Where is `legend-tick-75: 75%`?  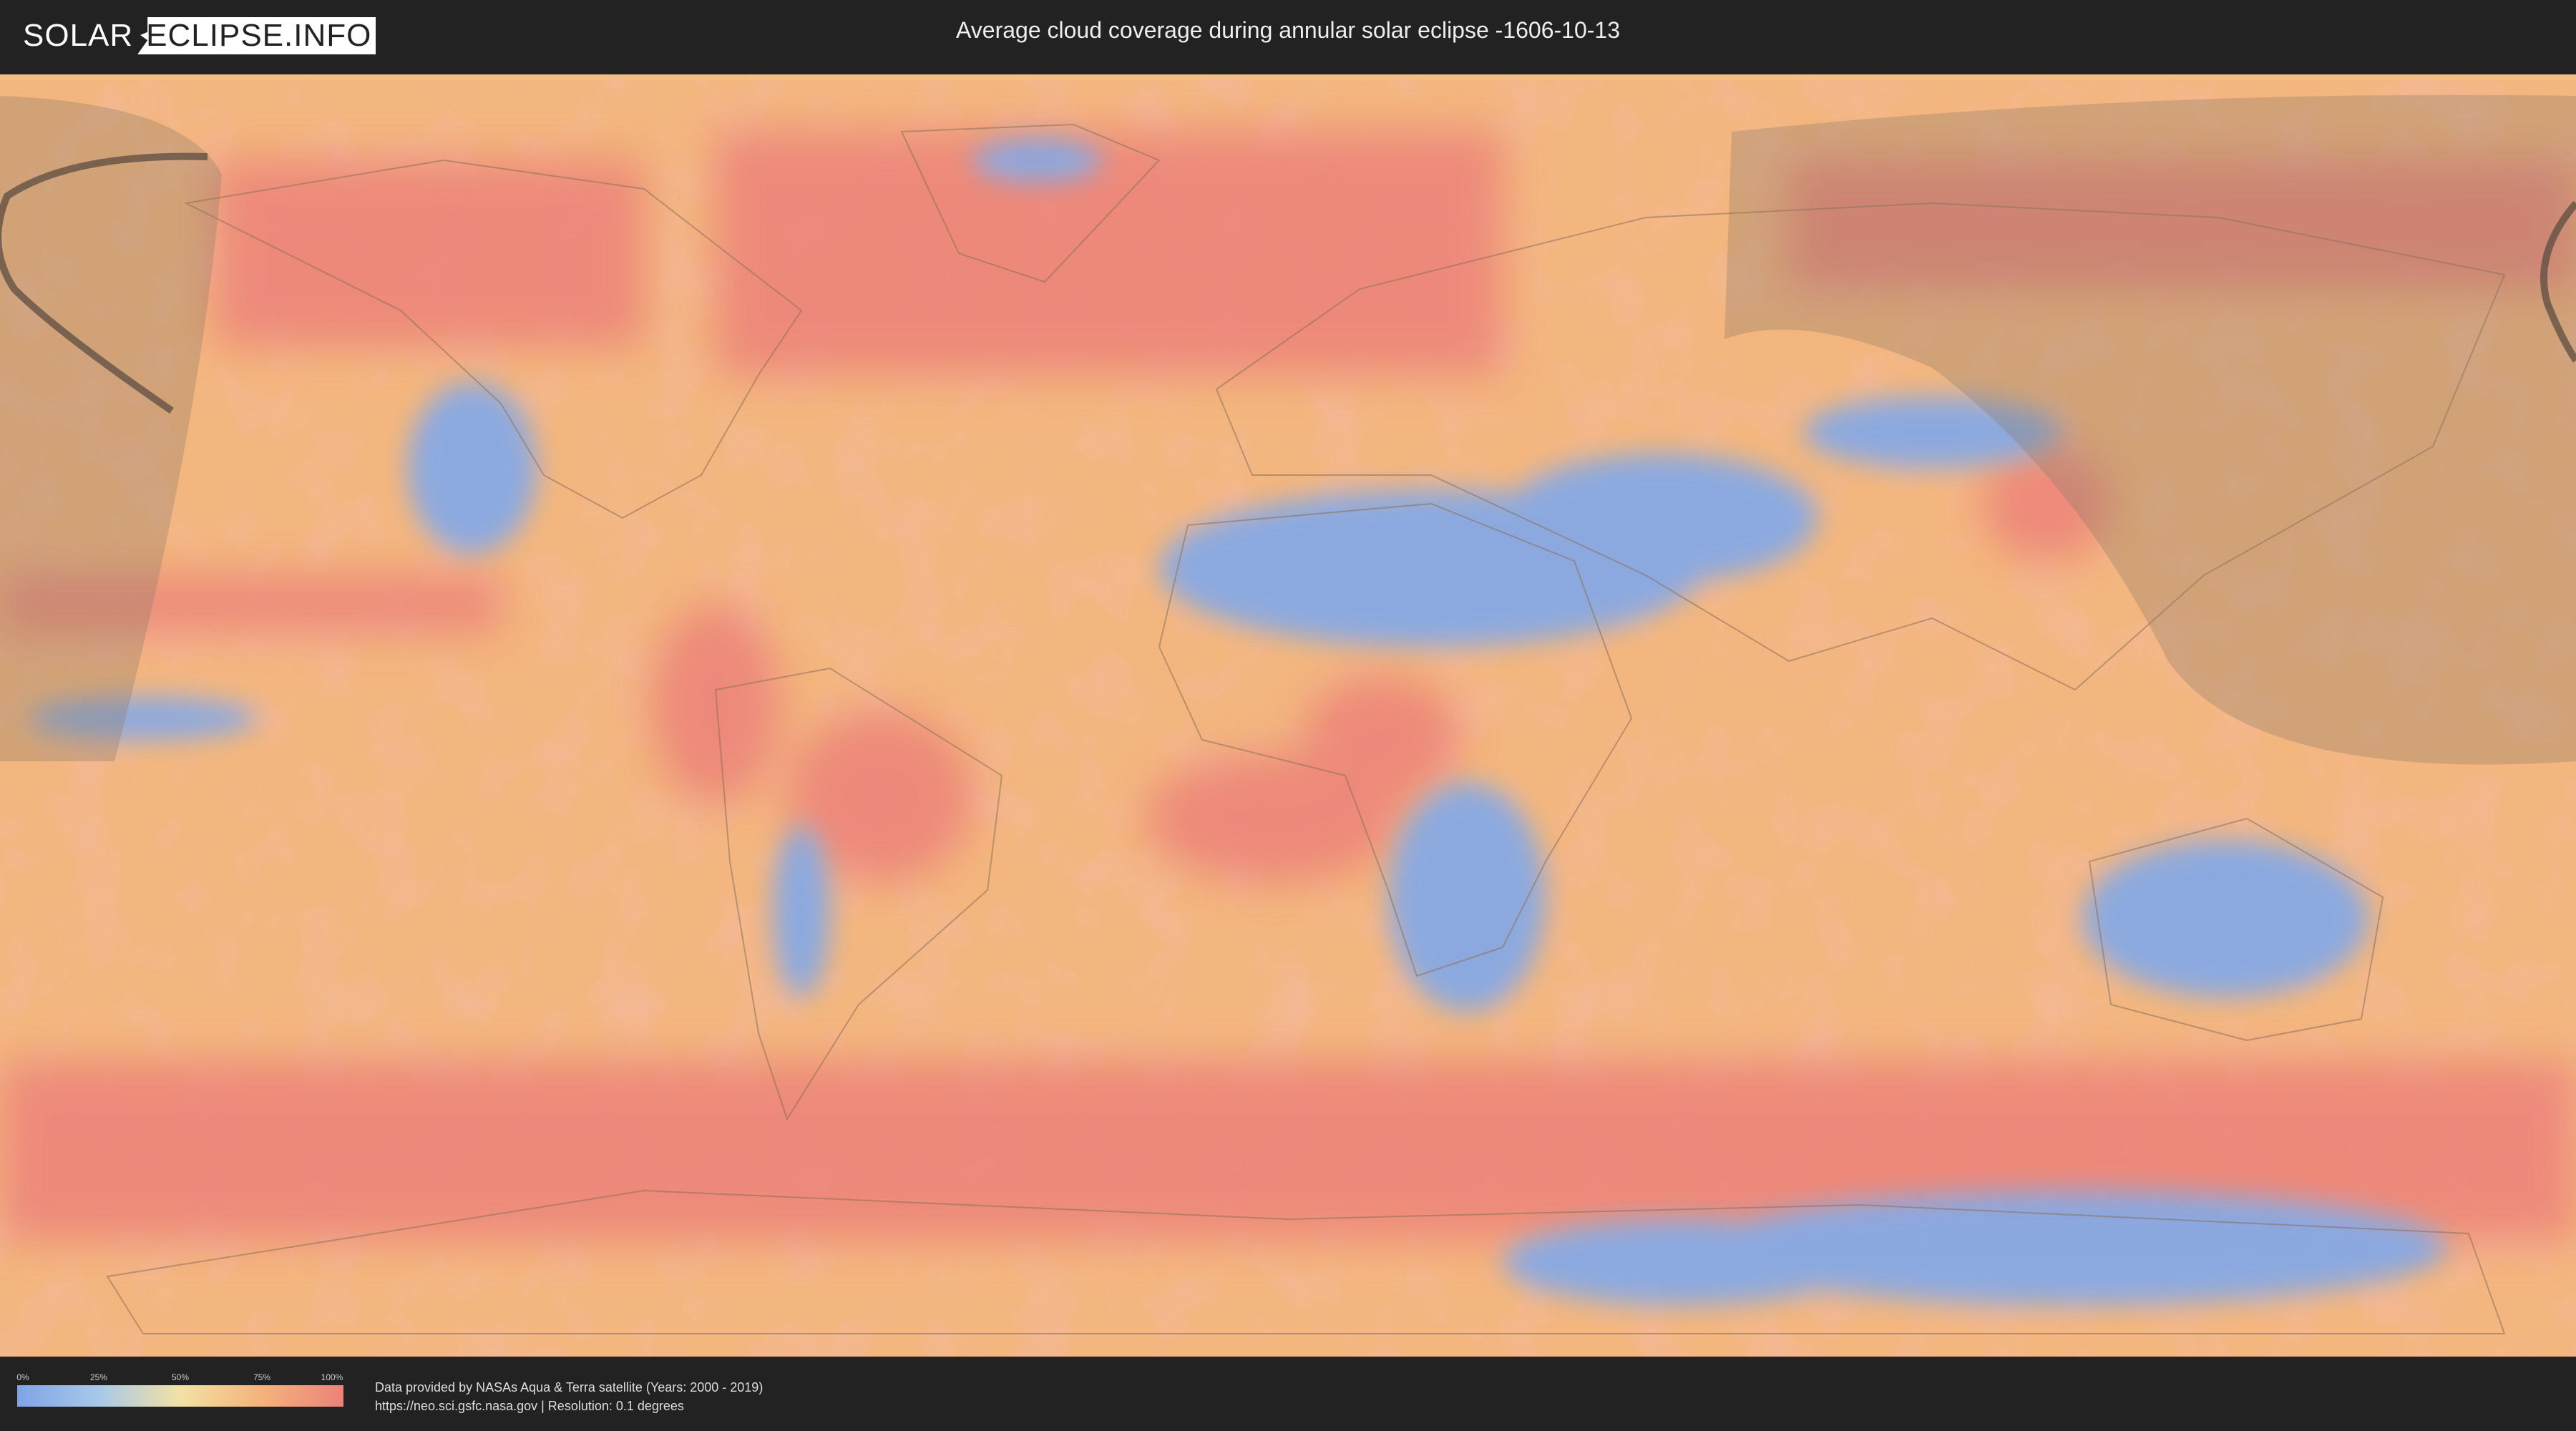
legend-tick-75: 75% is located at coordinates (262, 1377).